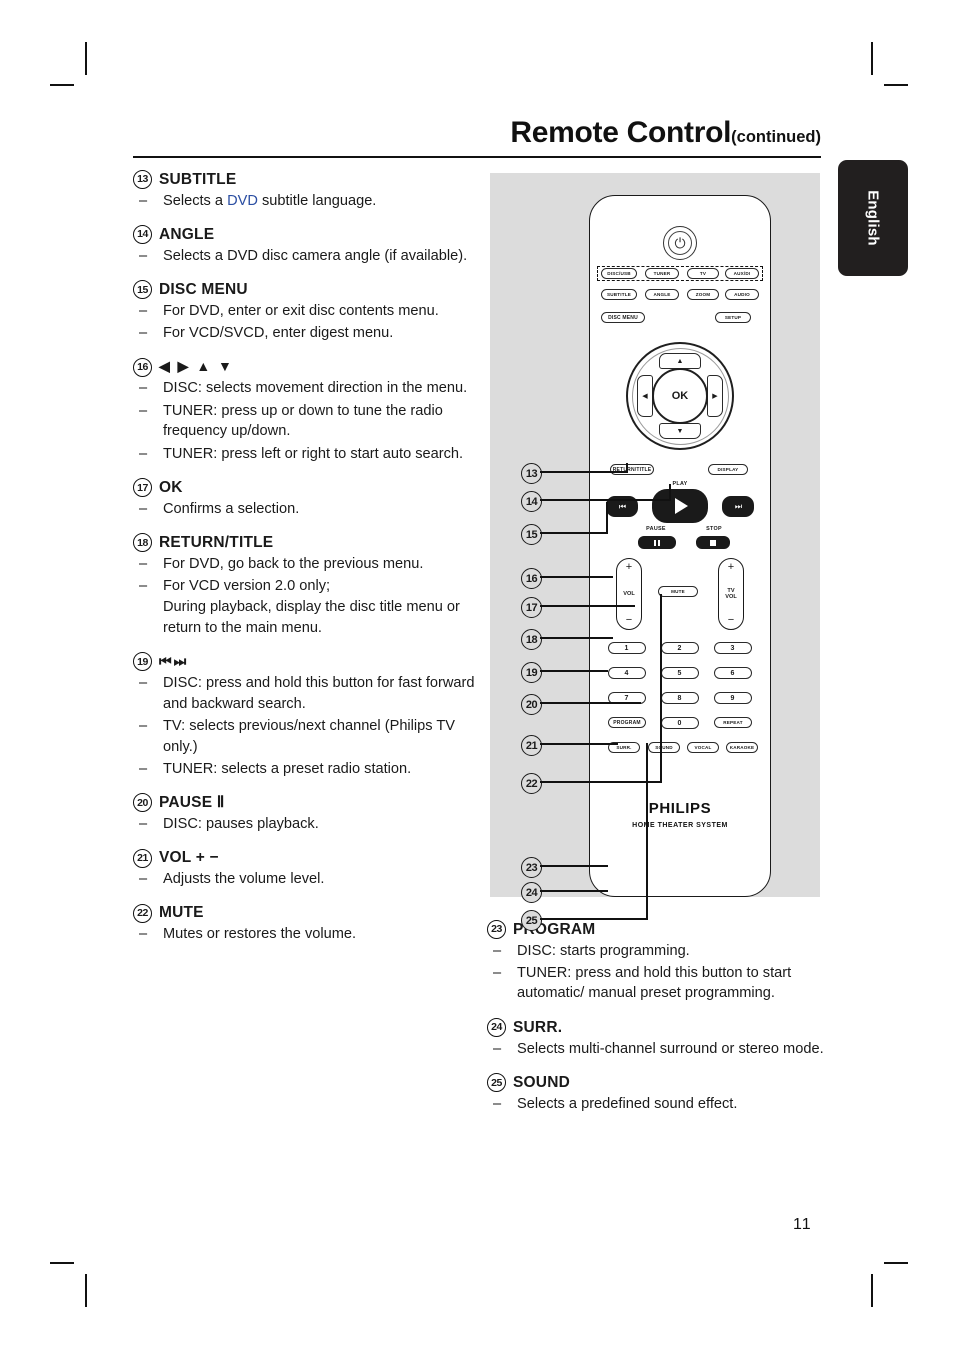  Describe the element at coordinates (627, 648) in the screenshot. I see `keypad-1: 1` at that location.